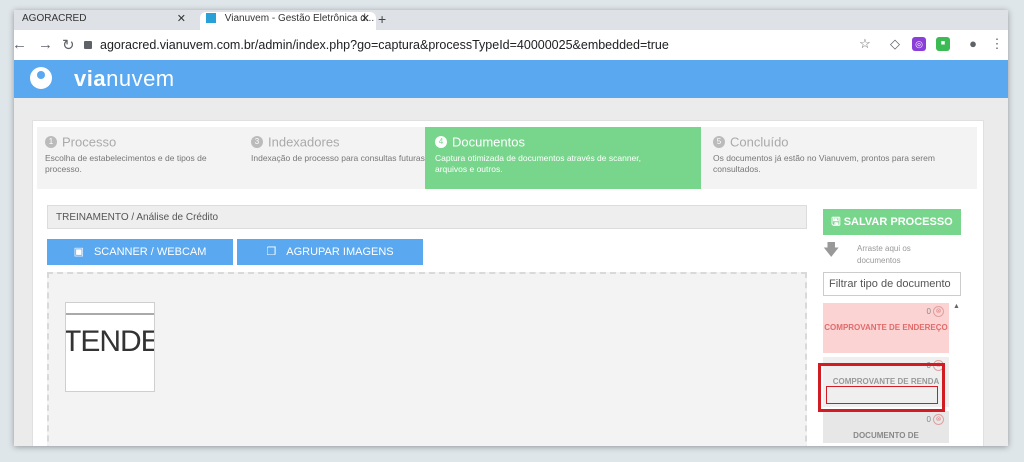 The height and width of the screenshot is (462, 1024). I want to click on lock-icon, so click(88, 44).